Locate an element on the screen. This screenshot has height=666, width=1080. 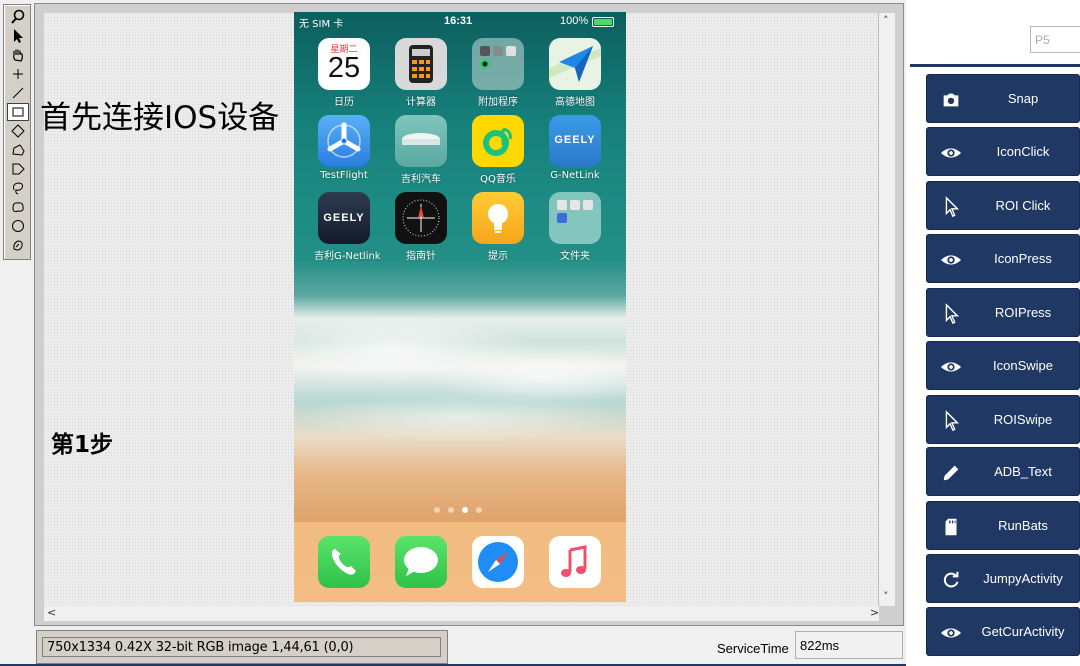
scroll-down-icon: ˅ is located at coordinates (886, 597).